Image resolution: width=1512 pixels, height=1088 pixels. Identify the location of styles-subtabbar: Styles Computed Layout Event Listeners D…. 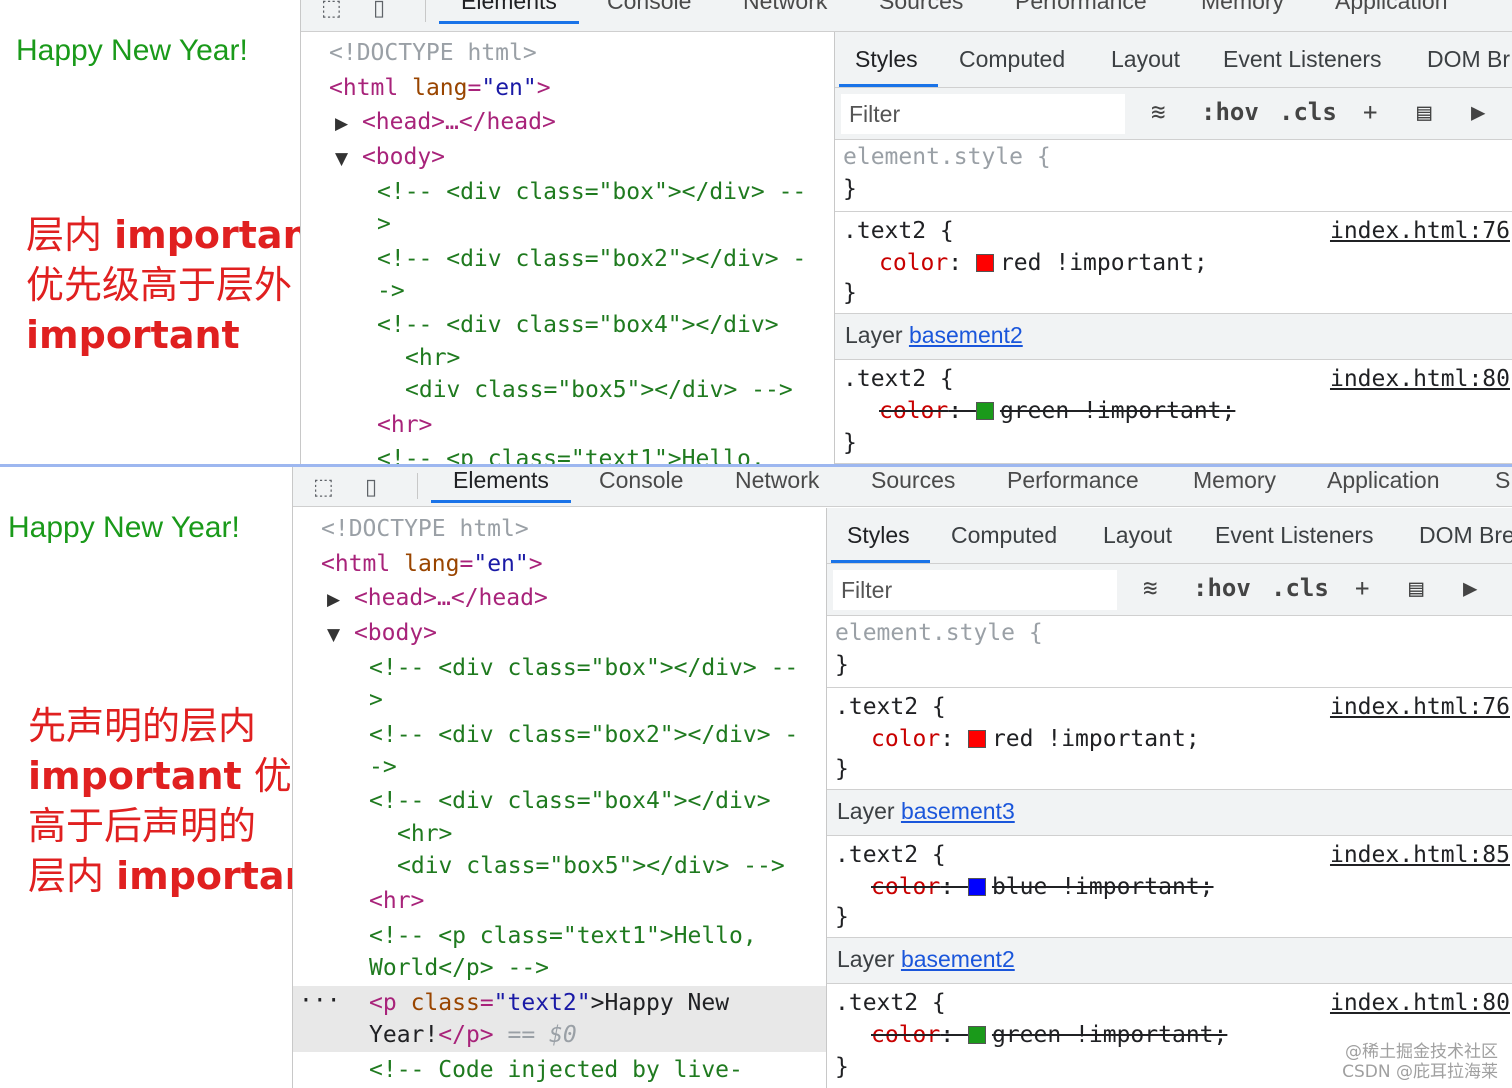
(1173, 60).